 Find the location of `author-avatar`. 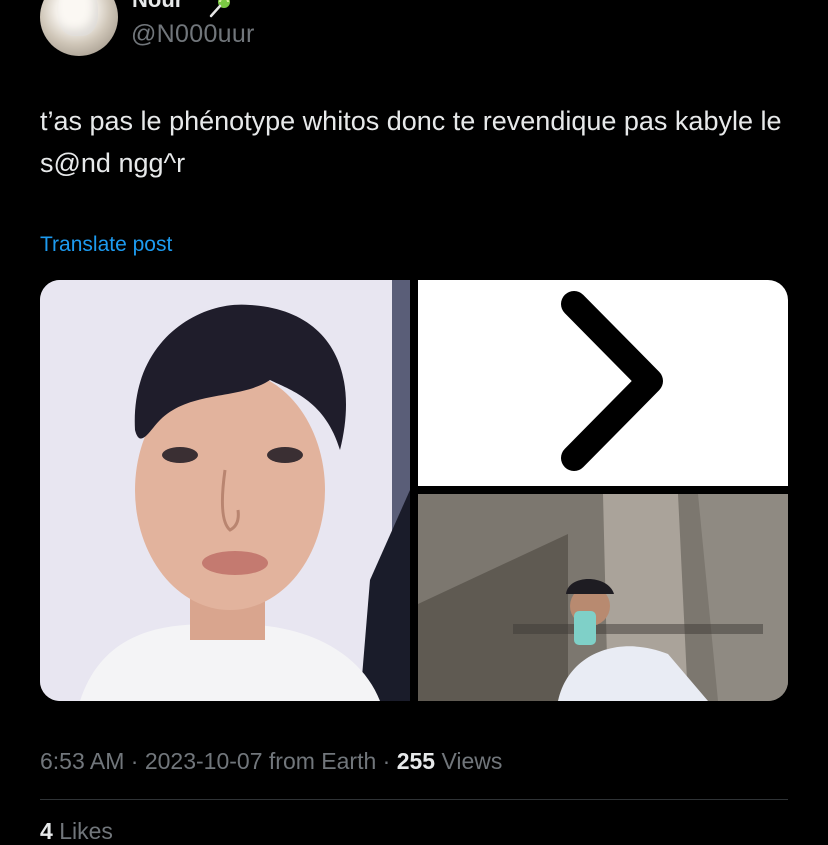

author-avatar is located at coordinates (79, 28).